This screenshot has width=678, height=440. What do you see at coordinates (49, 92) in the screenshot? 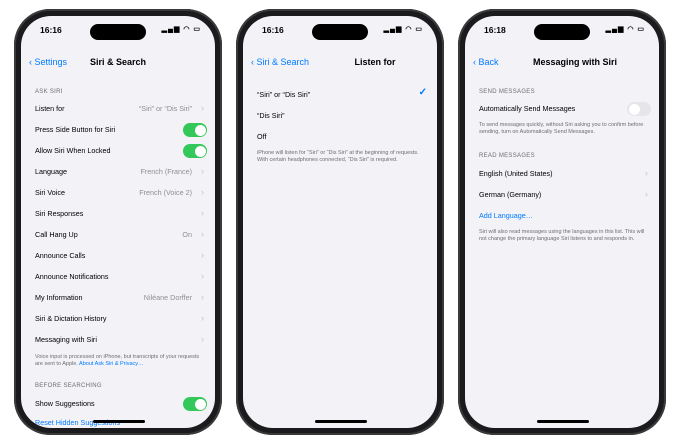
I see `section-header-ask-siri: ASK SIRI` at bounding box center [49, 92].